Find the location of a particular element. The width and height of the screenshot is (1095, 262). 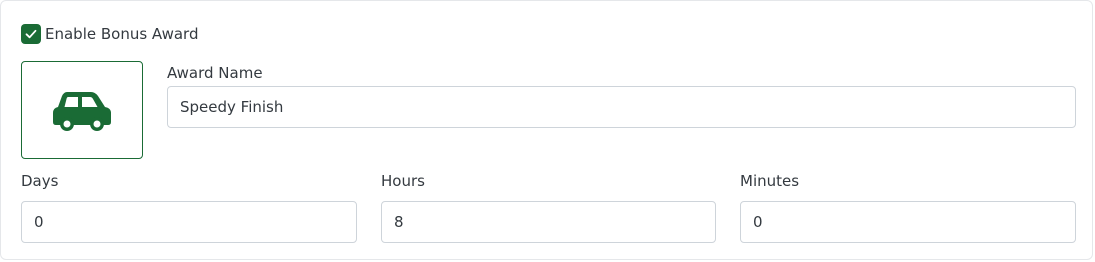

checkmark-icon is located at coordinates (31, 34).